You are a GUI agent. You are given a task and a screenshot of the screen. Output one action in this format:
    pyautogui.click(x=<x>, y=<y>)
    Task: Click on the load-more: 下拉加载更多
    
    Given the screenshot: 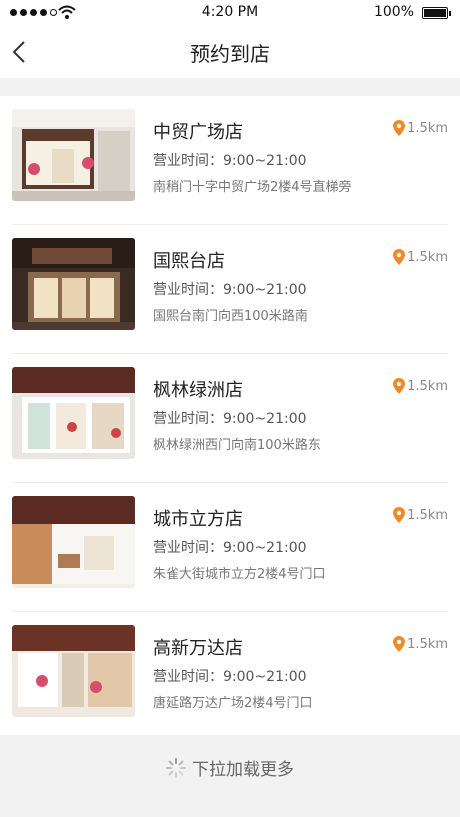 What is the action you would take?
    pyautogui.click(x=230, y=767)
    